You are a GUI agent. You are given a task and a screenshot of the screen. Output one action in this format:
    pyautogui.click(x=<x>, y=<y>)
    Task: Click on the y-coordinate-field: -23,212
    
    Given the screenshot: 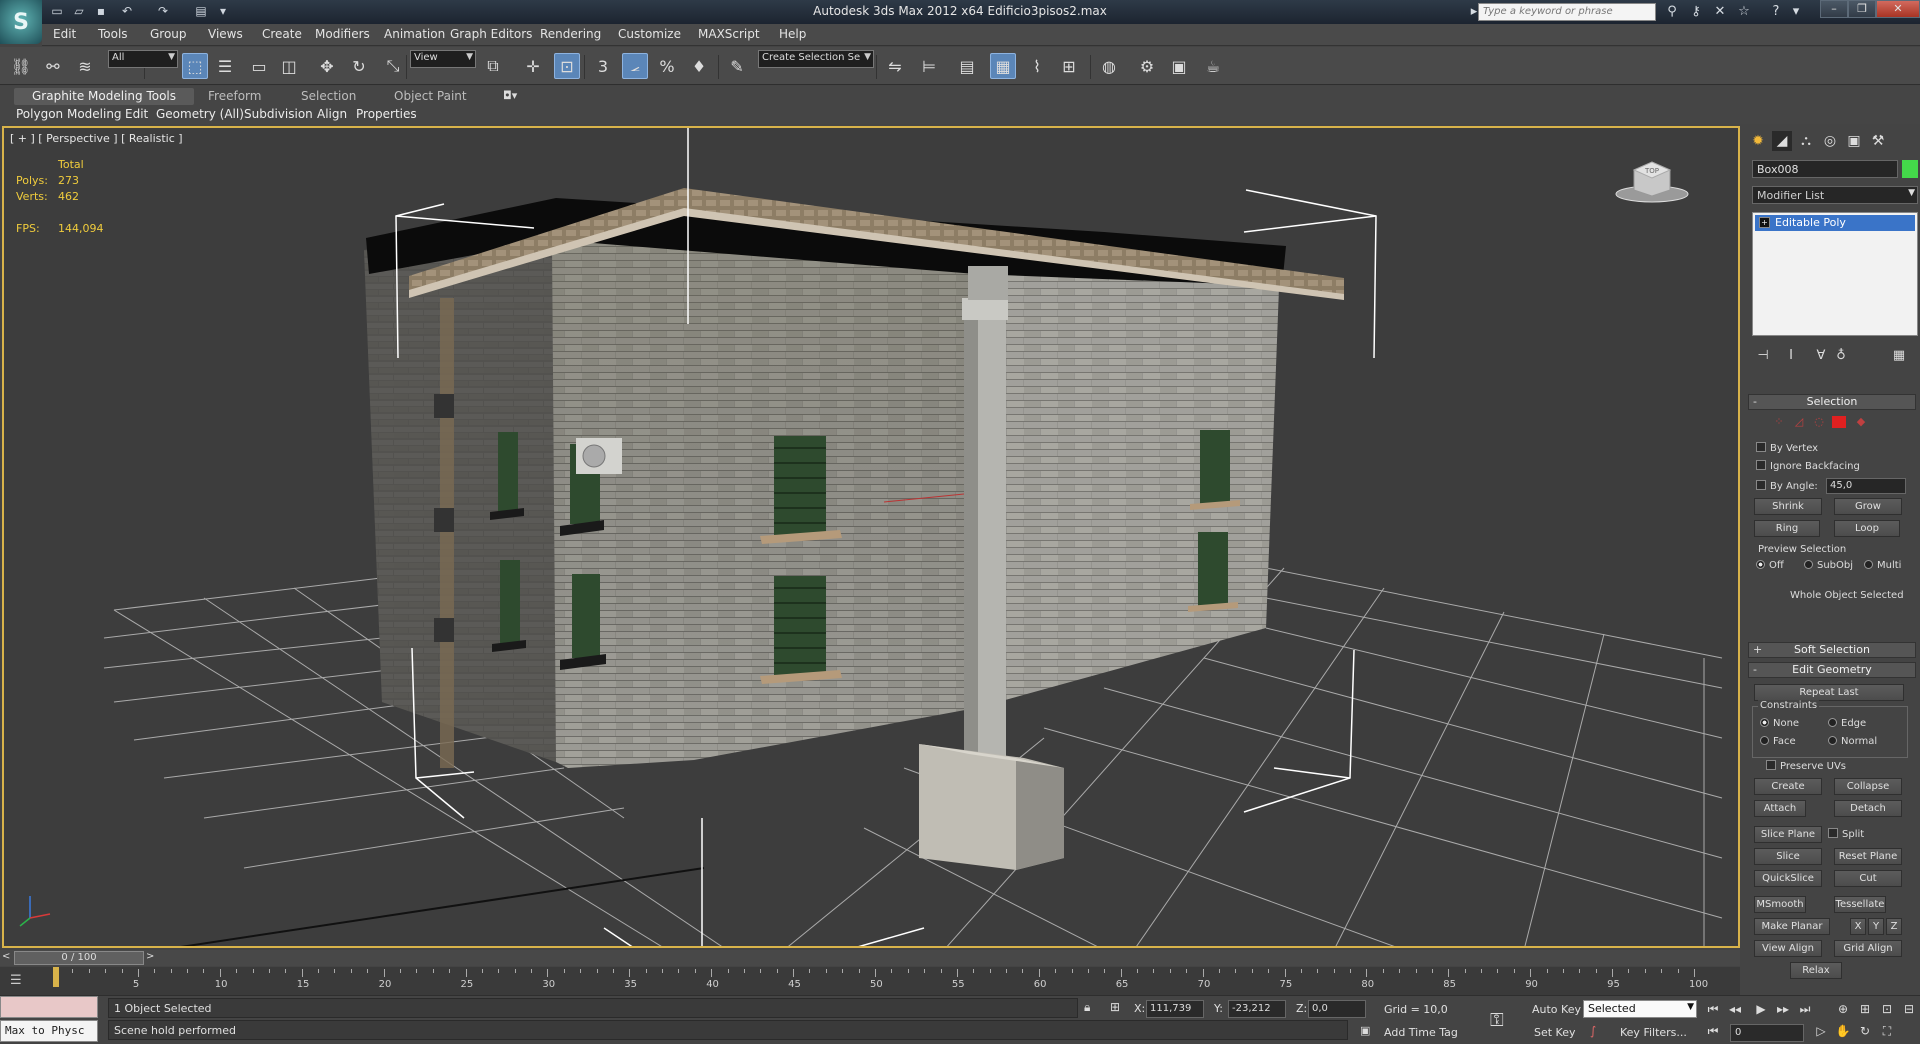 What is the action you would take?
    pyautogui.click(x=1257, y=1009)
    